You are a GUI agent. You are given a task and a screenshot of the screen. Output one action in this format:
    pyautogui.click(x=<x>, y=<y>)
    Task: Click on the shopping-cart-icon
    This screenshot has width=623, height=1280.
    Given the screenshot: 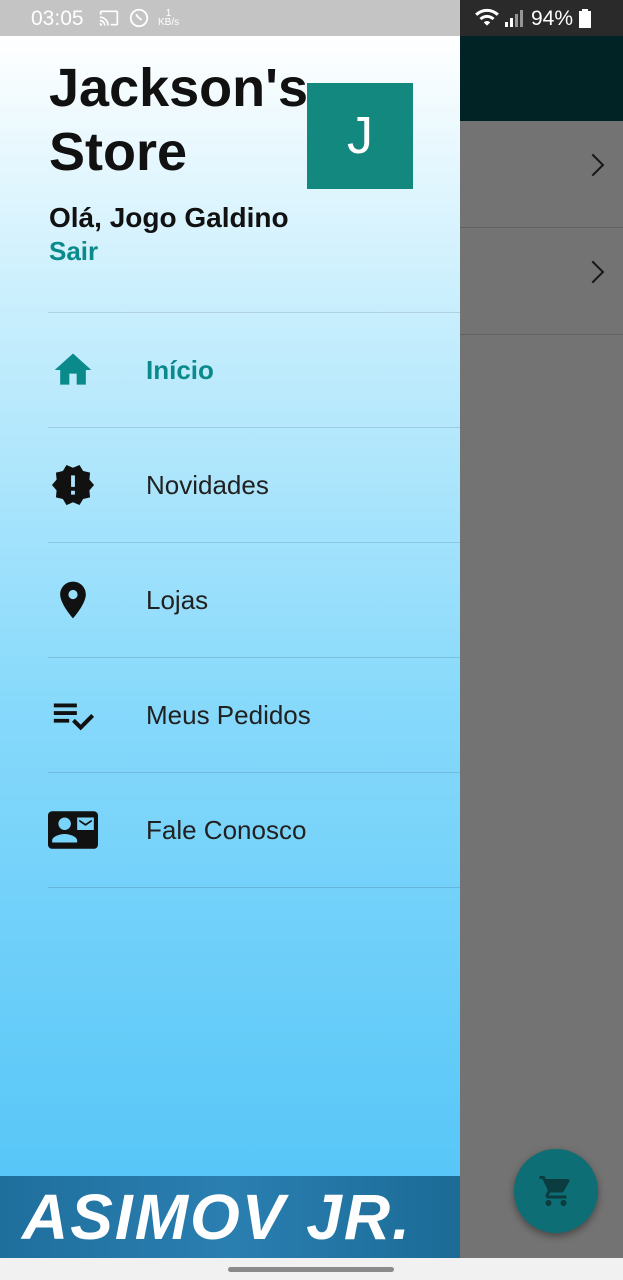 What is the action you would take?
    pyautogui.click(x=554, y=1191)
    